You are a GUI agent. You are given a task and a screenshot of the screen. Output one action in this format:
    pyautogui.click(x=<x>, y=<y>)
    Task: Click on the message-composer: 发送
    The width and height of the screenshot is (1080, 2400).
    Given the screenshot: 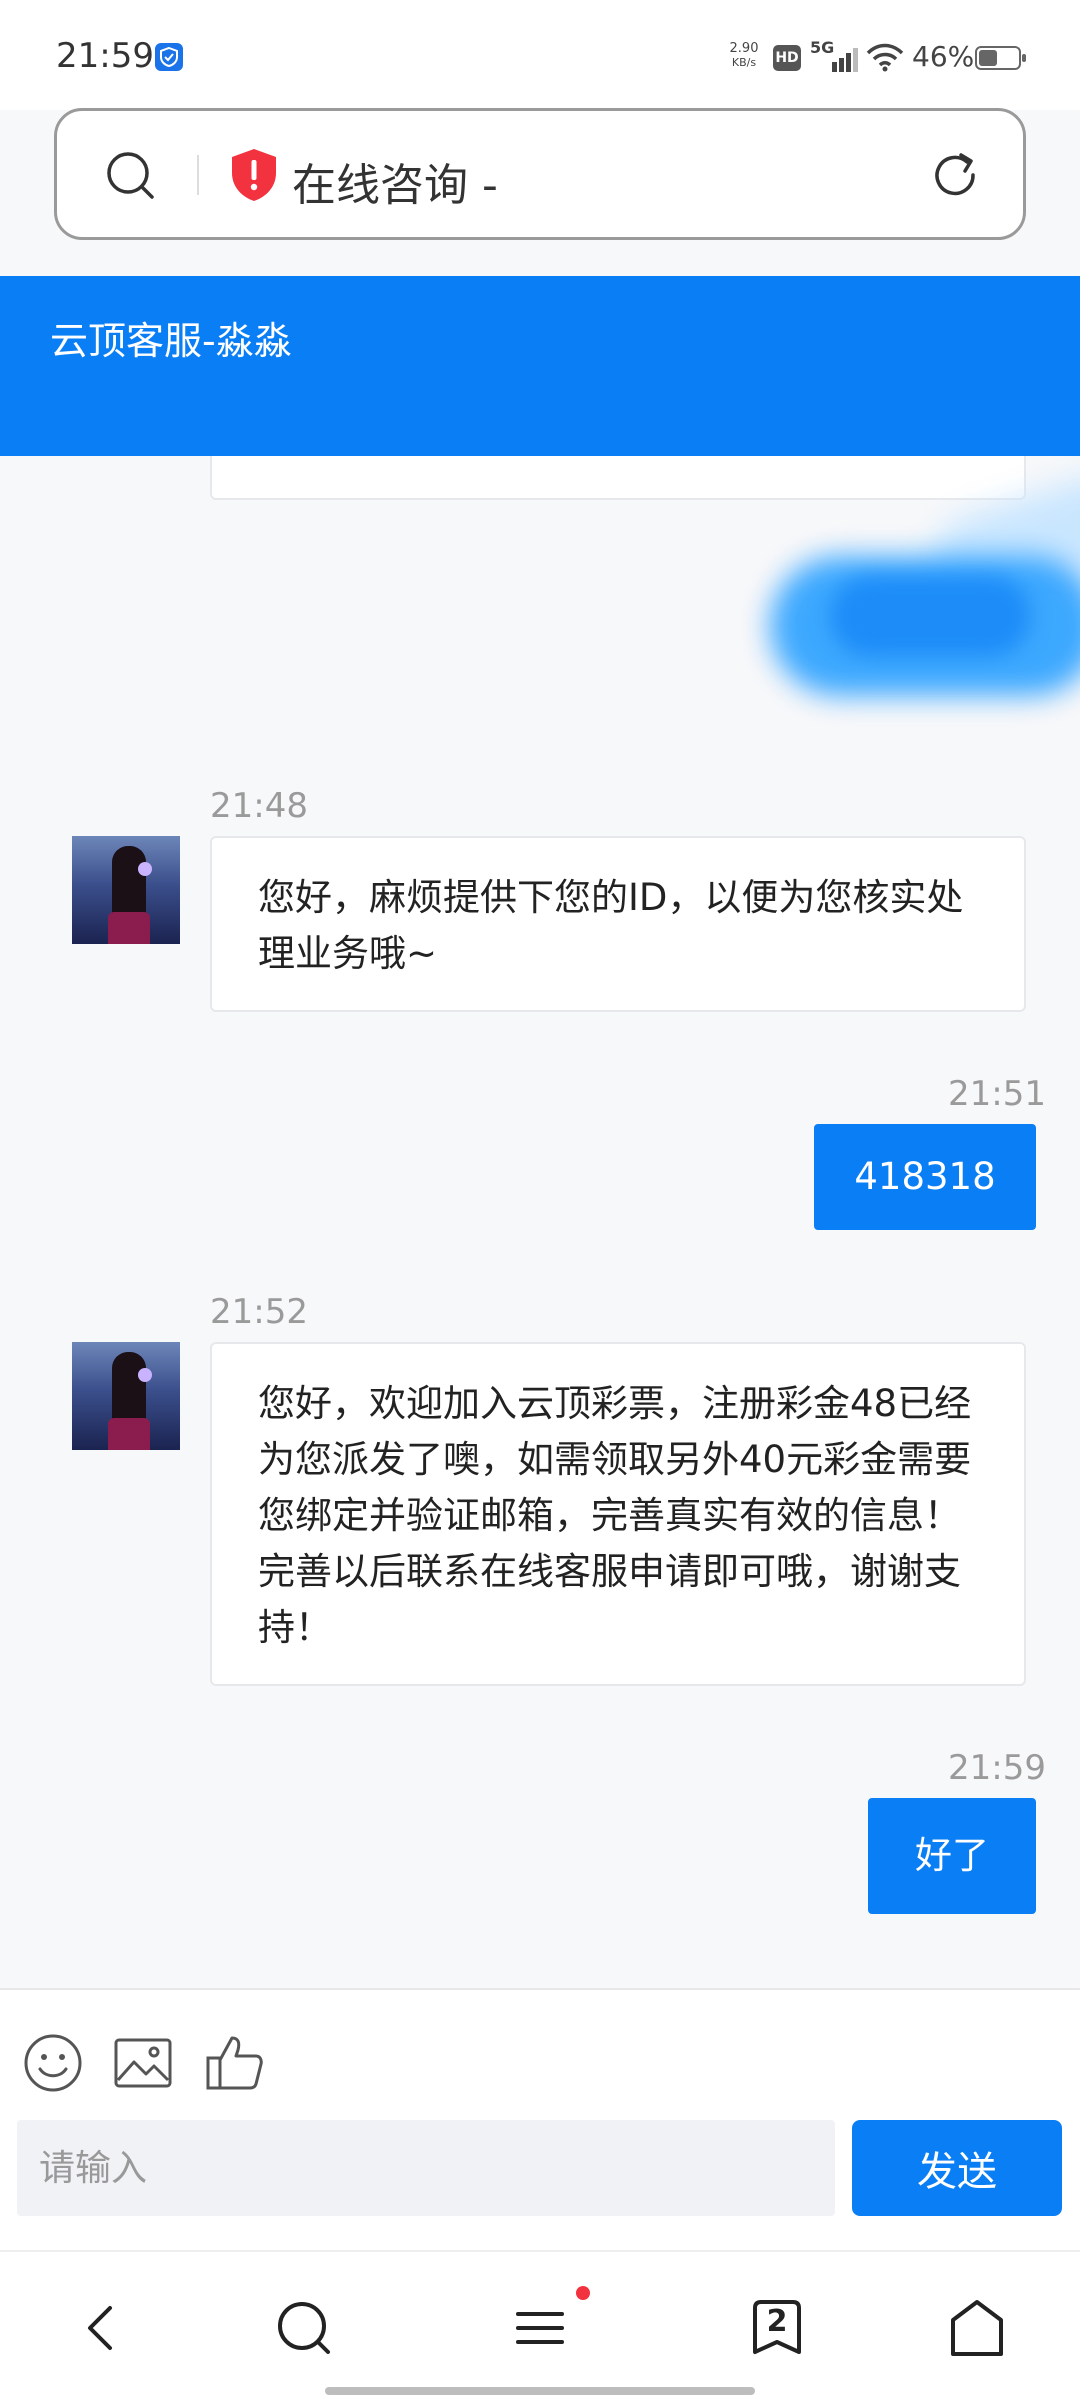 What is the action you would take?
    pyautogui.click(x=540, y=2119)
    